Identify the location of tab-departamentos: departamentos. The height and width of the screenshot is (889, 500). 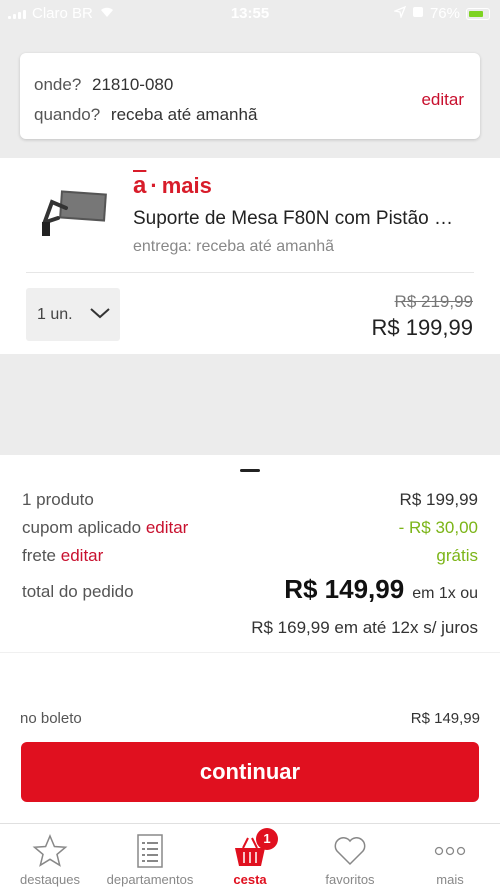
(150, 856).